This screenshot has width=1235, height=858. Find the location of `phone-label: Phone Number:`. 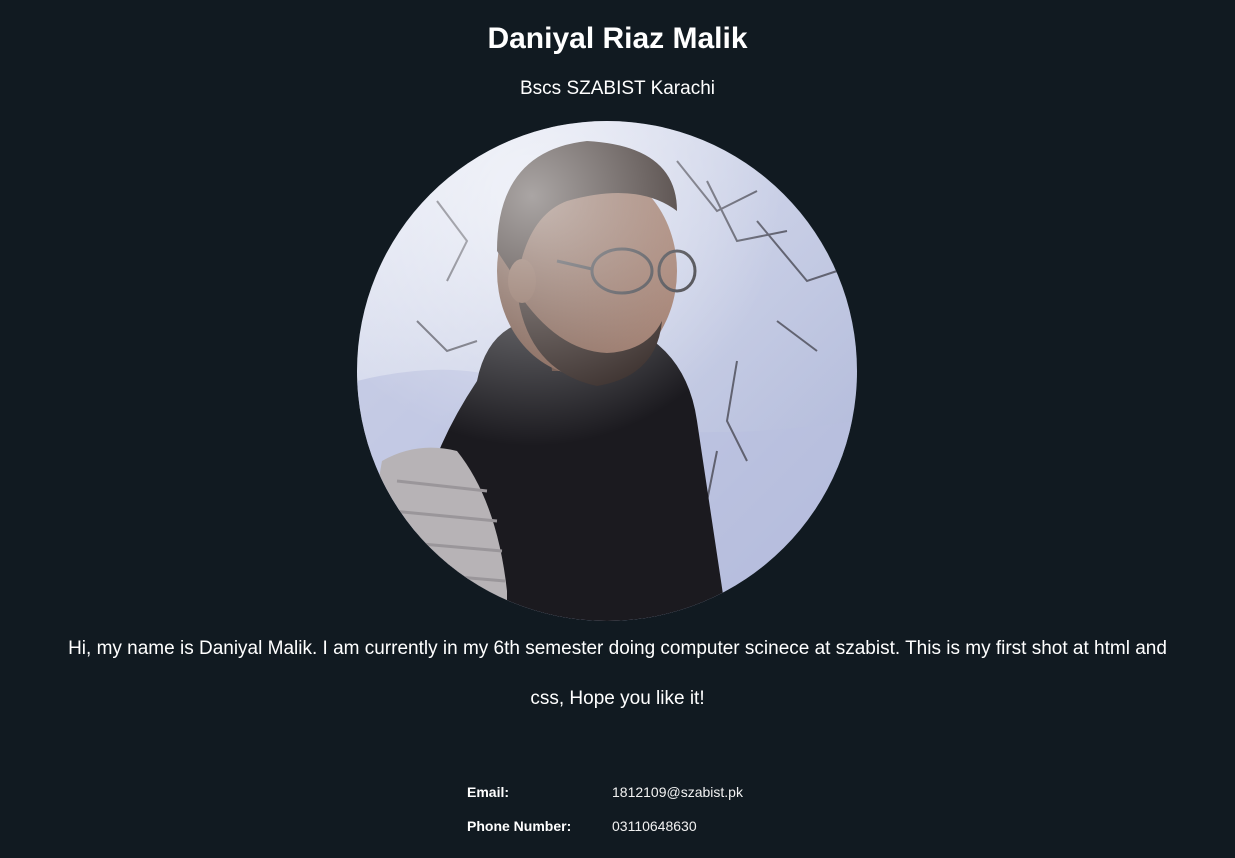

phone-label: Phone Number: is located at coordinates (519, 826).